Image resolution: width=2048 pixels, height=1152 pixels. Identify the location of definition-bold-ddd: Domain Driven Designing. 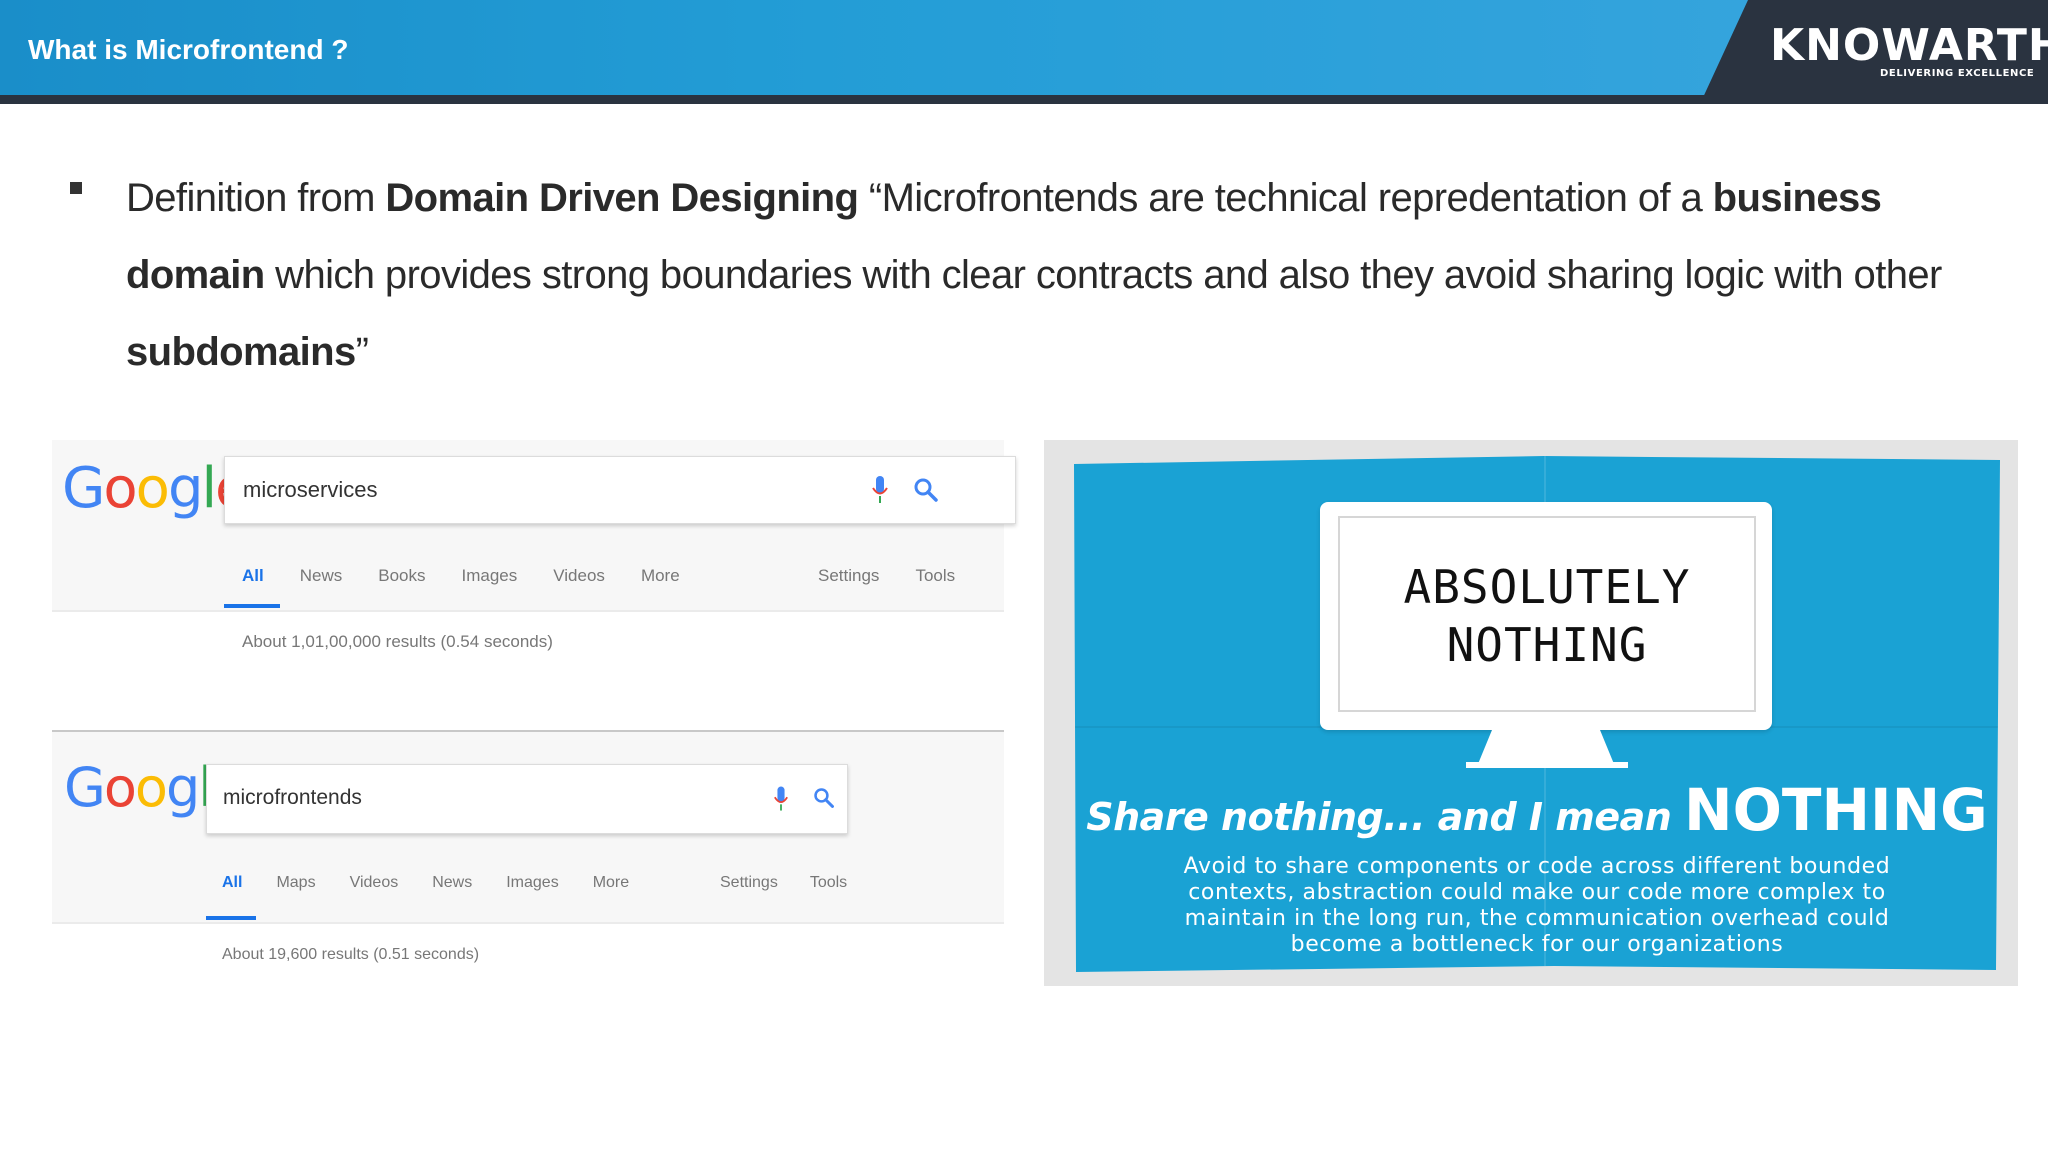
(622, 198).